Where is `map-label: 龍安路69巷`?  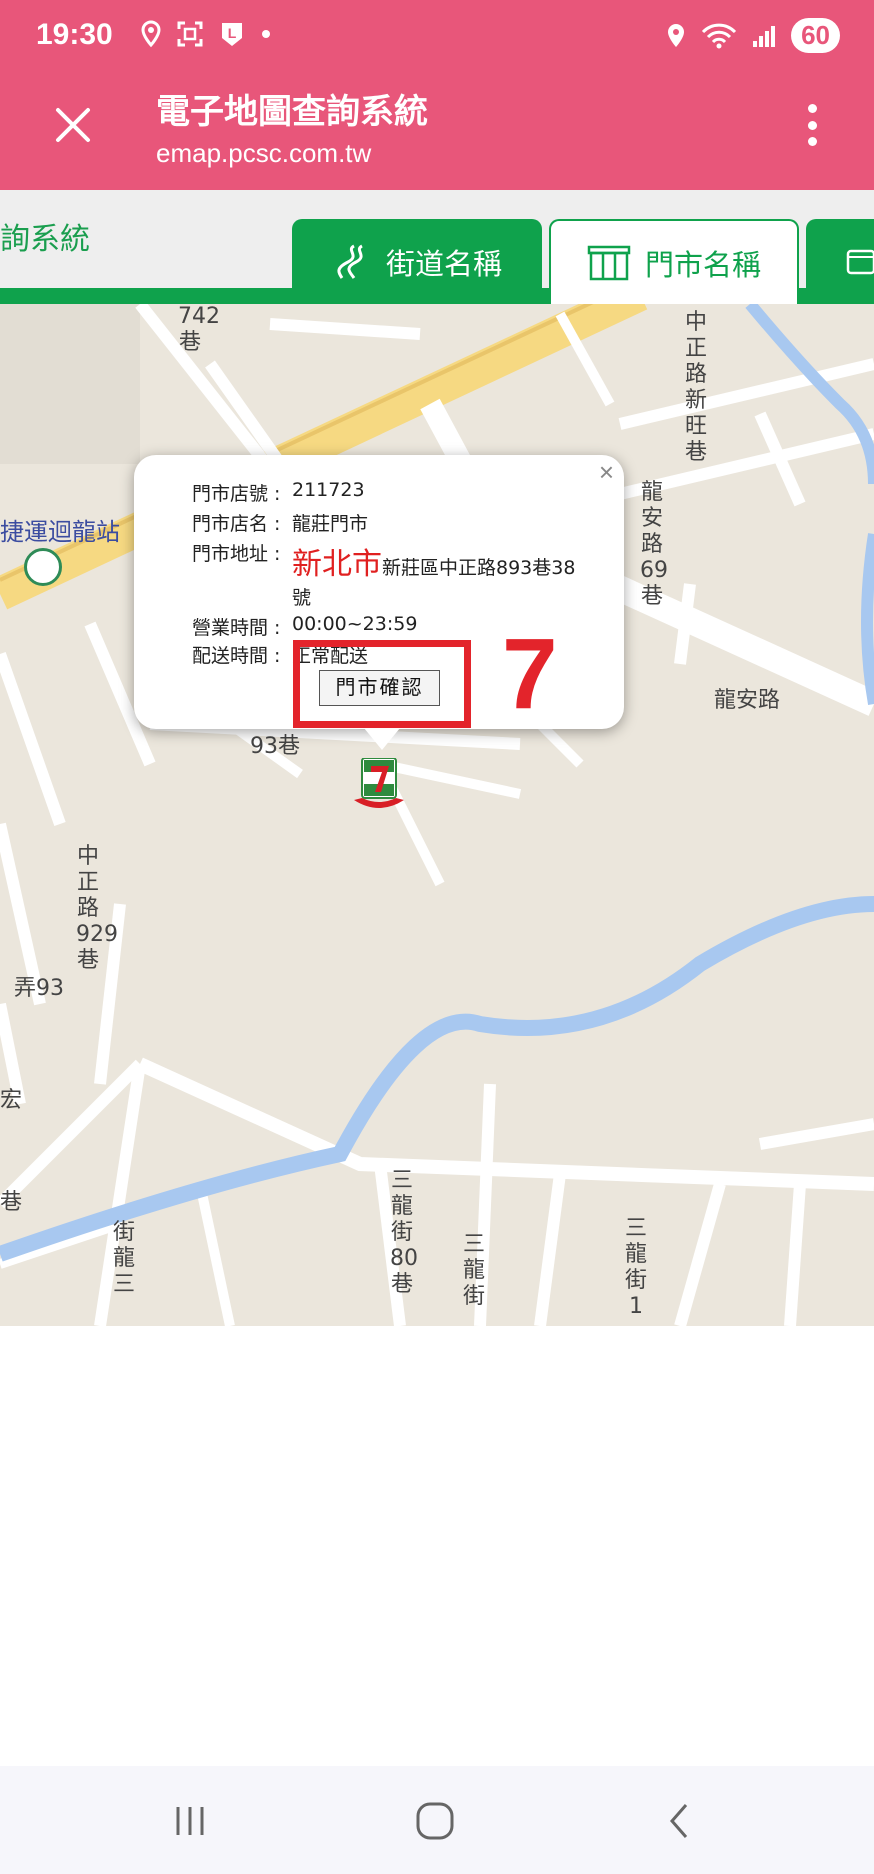 map-label: 龍安路69巷 is located at coordinates (654, 544).